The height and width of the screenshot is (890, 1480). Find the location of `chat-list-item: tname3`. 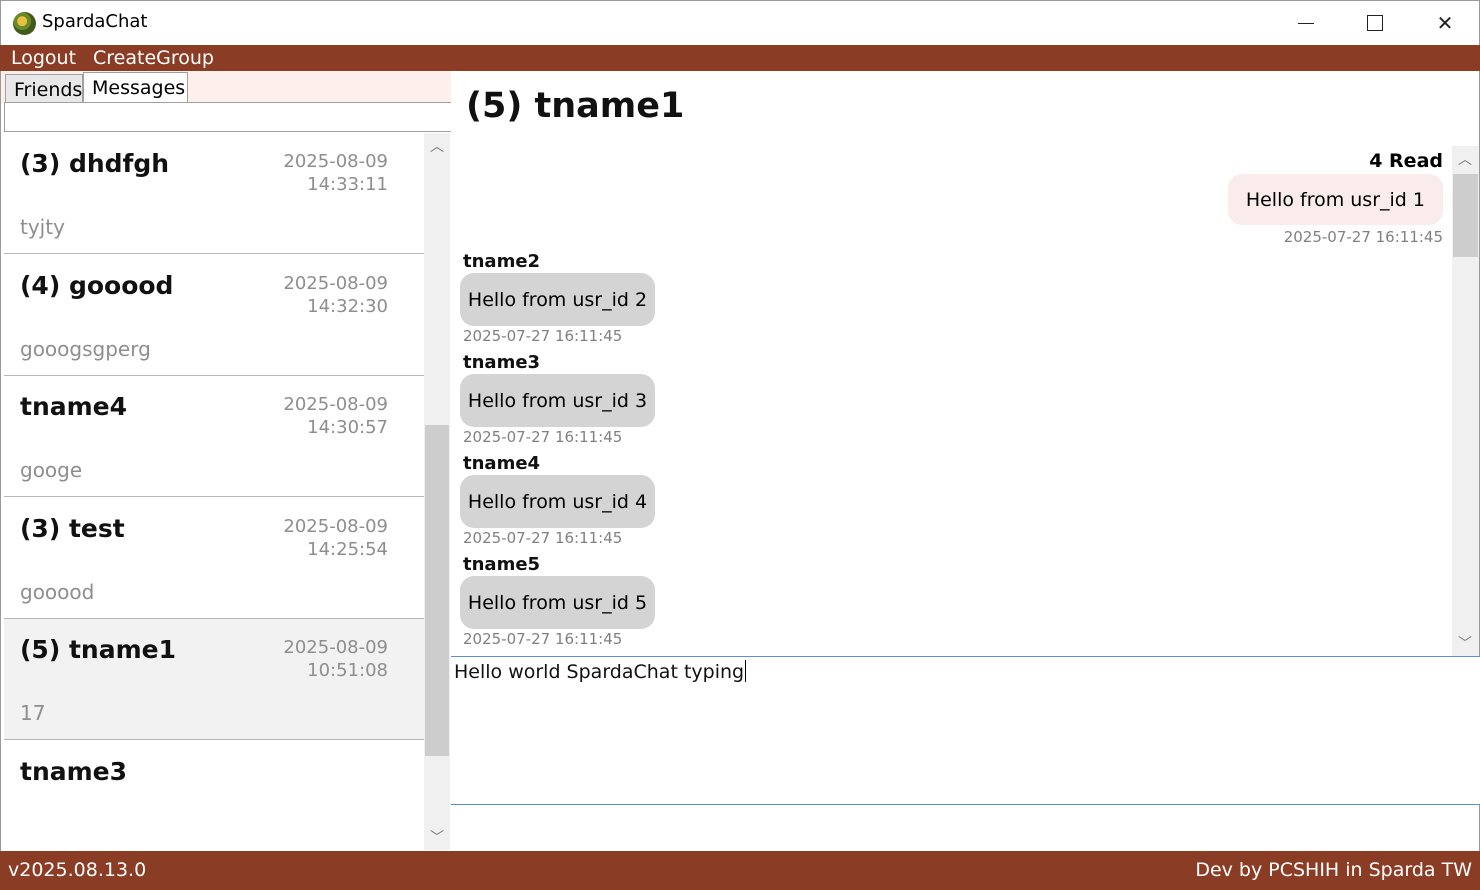

chat-list-item: tname3 is located at coordinates (214, 795).